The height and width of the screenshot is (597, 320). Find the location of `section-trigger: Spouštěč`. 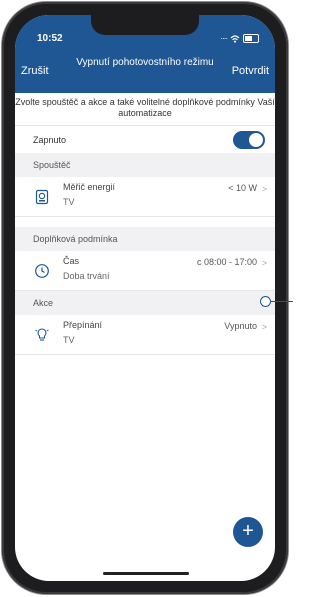

section-trigger: Spouštěč is located at coordinates (145, 165).